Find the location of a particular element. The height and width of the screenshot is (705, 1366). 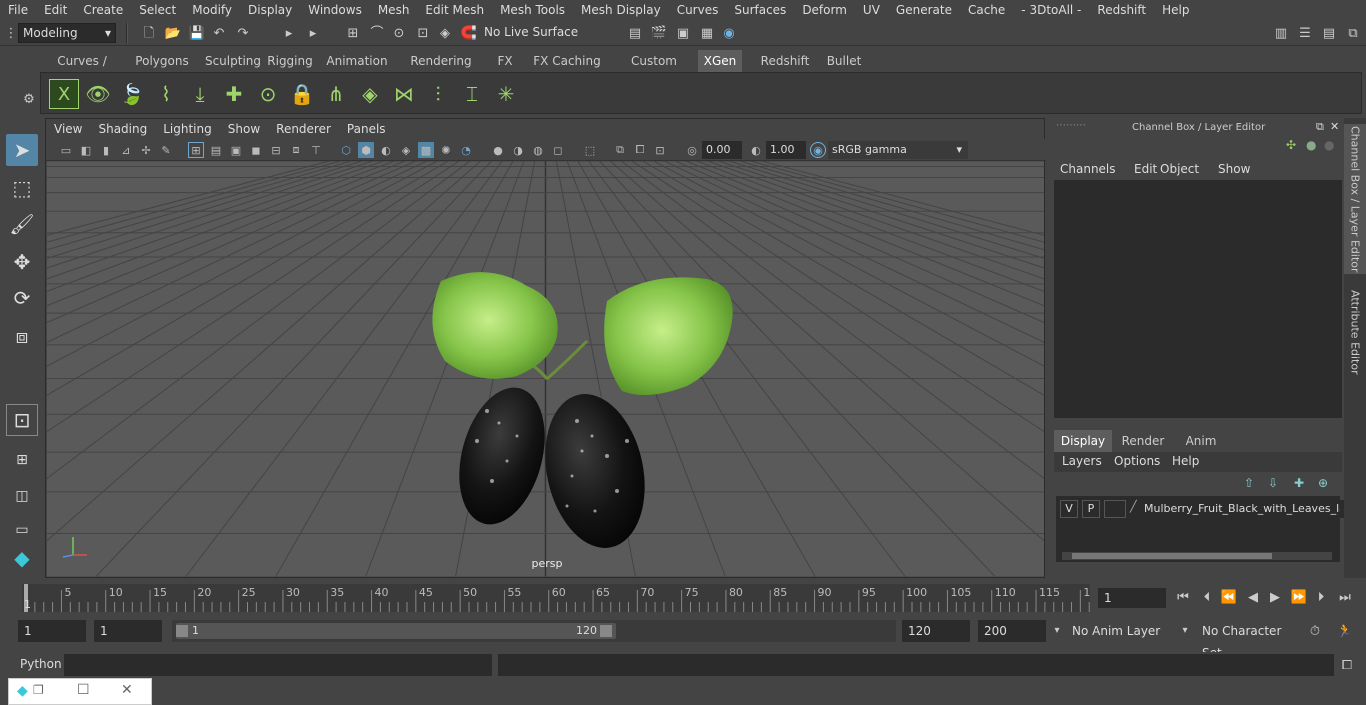

menu-item-8: Edit Mesh is located at coordinates (454, 10).